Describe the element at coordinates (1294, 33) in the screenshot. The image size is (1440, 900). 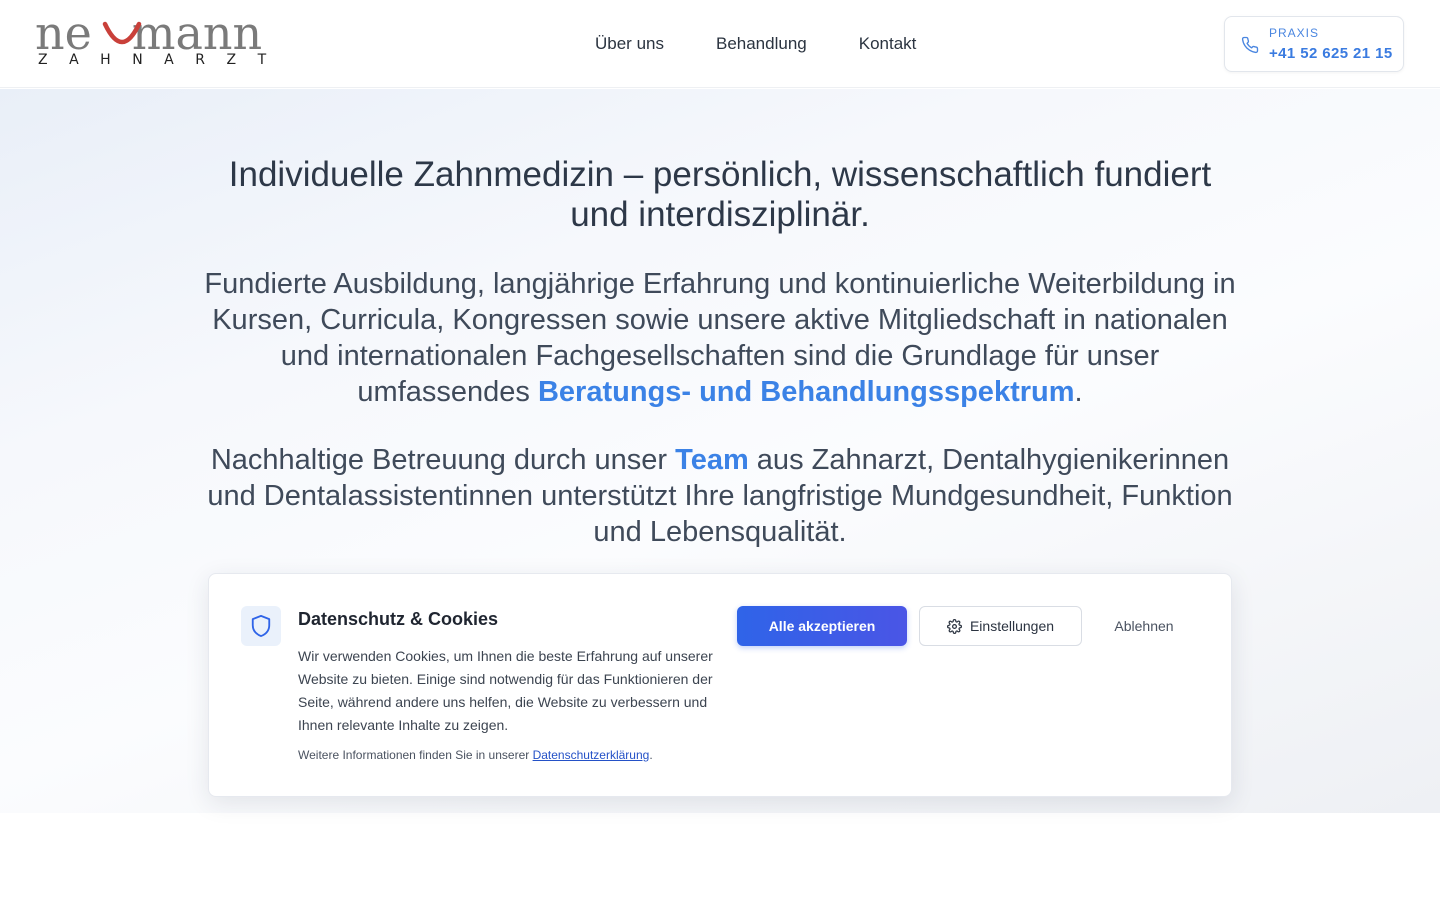
I see `phone-label: PRAXIS` at that location.